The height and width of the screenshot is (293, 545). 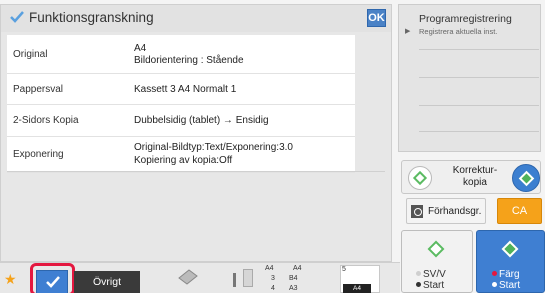 What do you see at coordinates (200, 277) in the screenshot?
I see `bottom-bar: ★ Övrigt A4 A4 3 B4 4 A3 5 A4` at bounding box center [200, 277].